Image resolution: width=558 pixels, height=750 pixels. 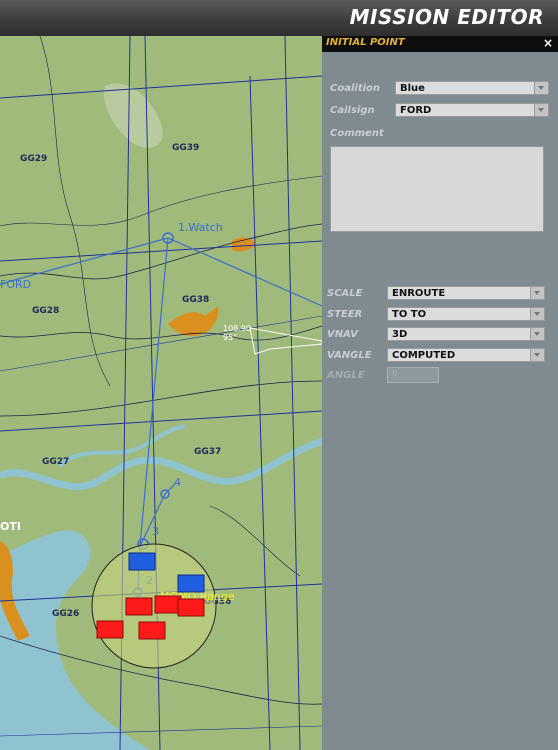 What do you see at coordinates (419, 293) in the screenshot?
I see `scale-value: ENROUTE` at bounding box center [419, 293].